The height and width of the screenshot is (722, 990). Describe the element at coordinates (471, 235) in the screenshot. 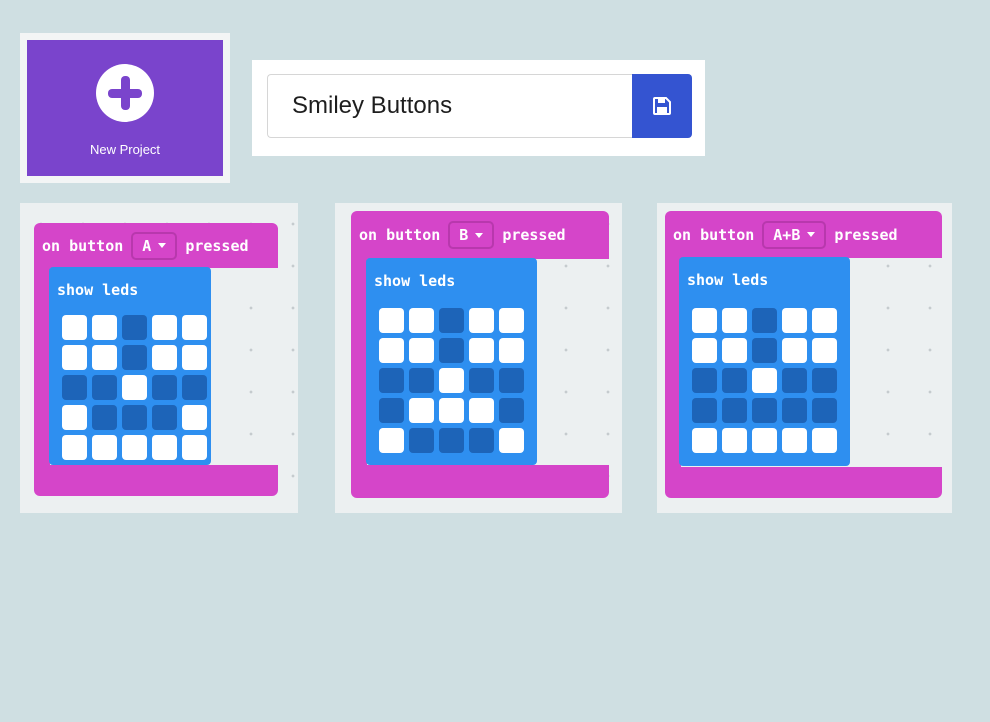

I see `button-dropdown: B` at that location.